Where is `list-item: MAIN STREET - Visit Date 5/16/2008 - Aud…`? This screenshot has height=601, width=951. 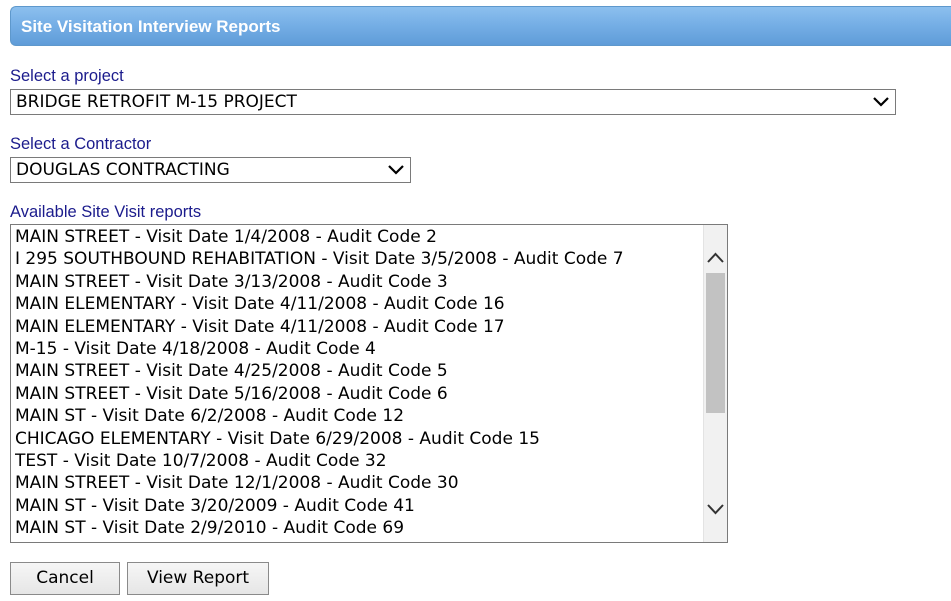
list-item: MAIN STREET - Visit Date 5/16/2008 - Aud… is located at coordinates (360, 394).